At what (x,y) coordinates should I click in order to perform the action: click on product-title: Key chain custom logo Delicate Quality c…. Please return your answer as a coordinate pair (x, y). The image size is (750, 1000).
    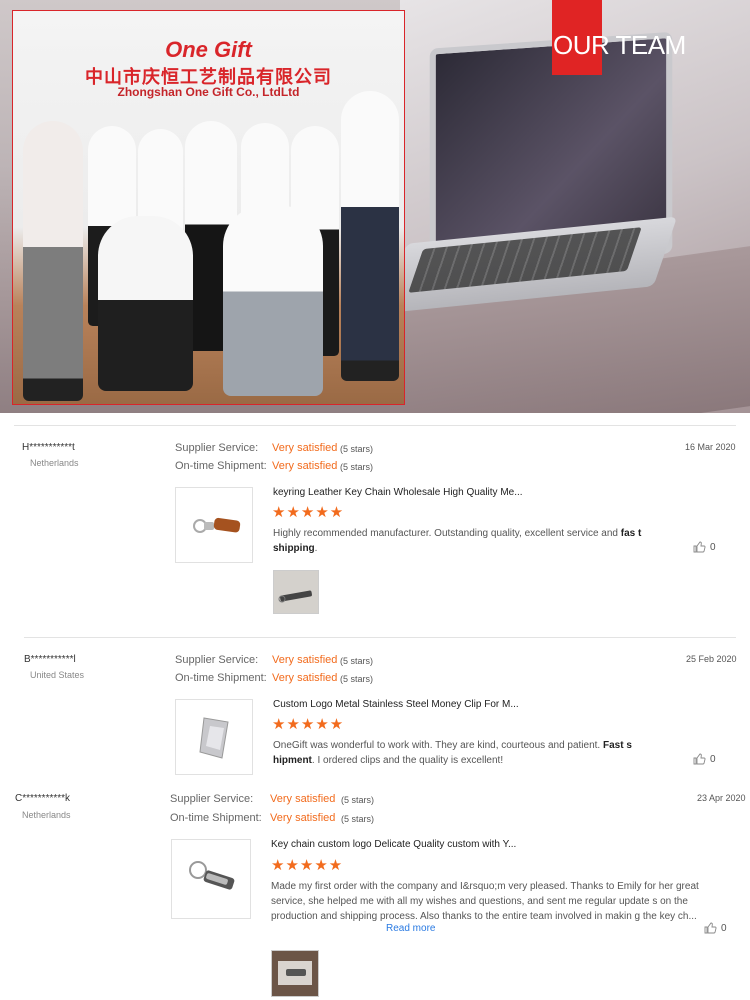
    Looking at the image, I should click on (393, 844).